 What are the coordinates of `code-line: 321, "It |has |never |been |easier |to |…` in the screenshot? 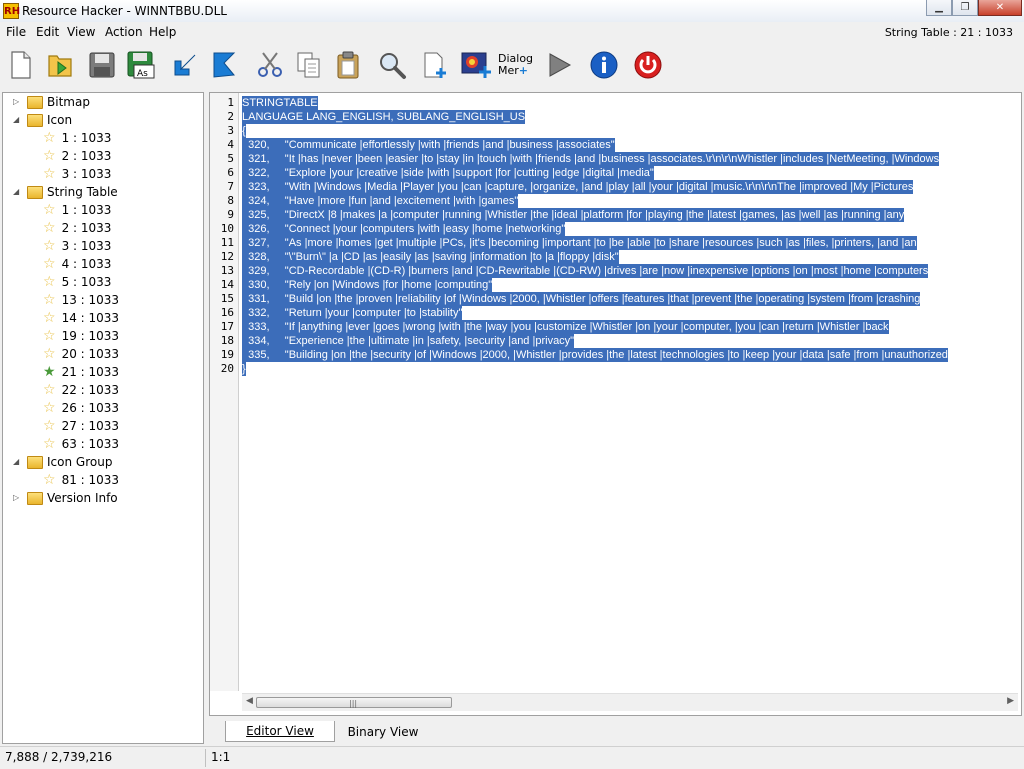 It's located at (591, 159).